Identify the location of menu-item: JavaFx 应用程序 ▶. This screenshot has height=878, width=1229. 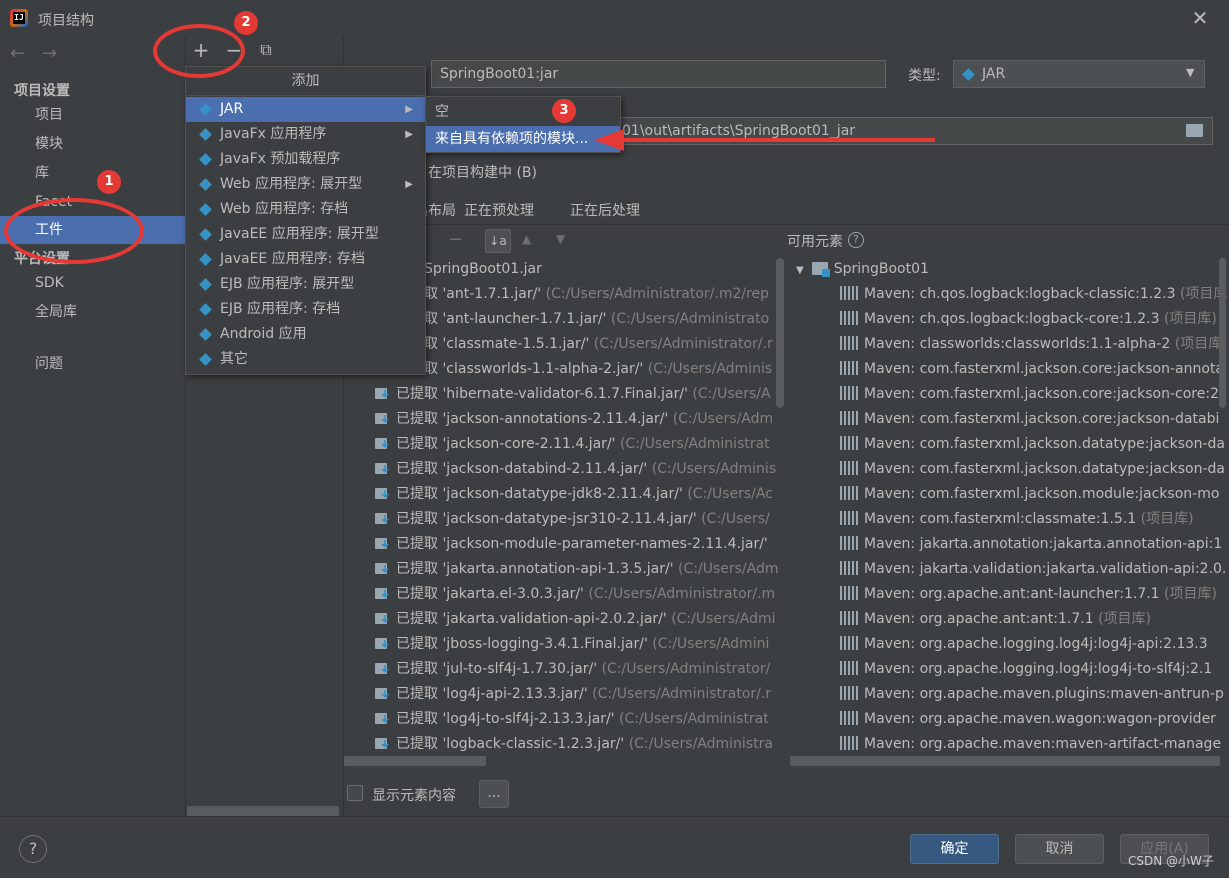
(305, 134).